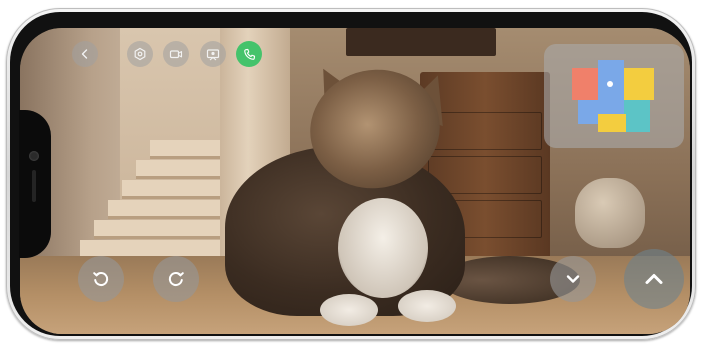 Image resolution: width=703 pixels, height=347 pixels. I want to click on call-button, so click(249, 54).